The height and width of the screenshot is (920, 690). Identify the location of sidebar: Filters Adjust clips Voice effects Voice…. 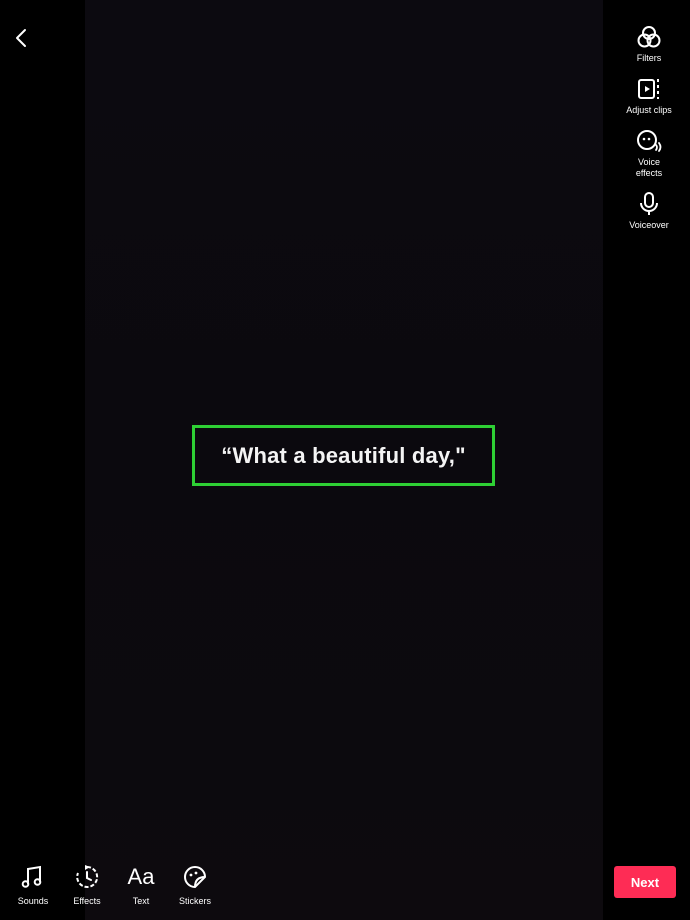
(649, 133).